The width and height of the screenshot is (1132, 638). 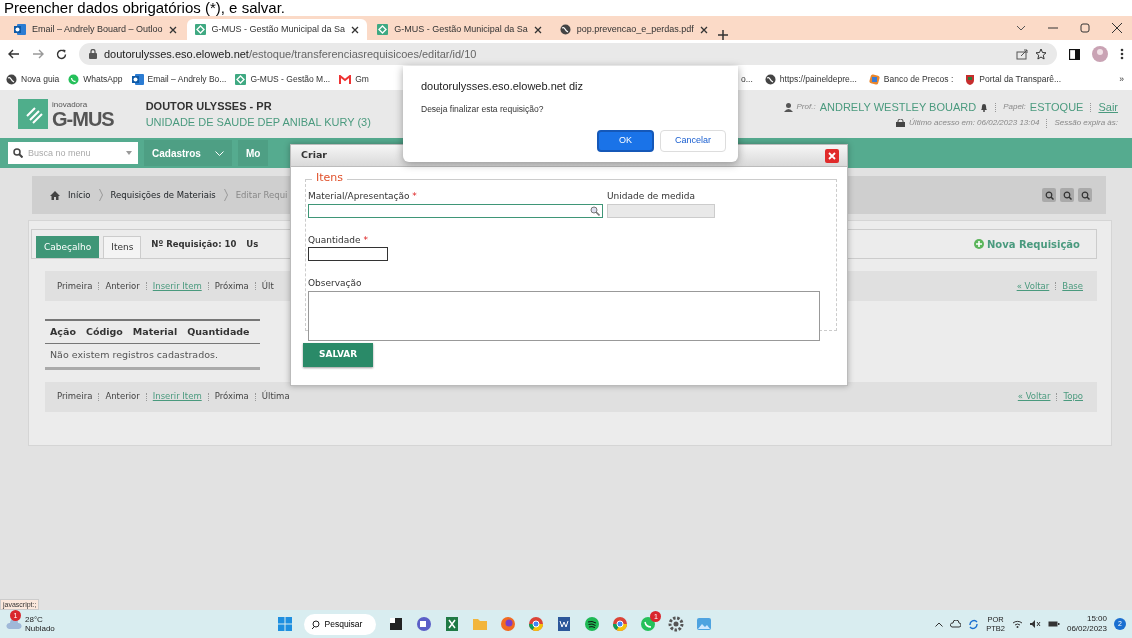 I want to click on more-bookmarks-button: », so click(x=1121, y=79).